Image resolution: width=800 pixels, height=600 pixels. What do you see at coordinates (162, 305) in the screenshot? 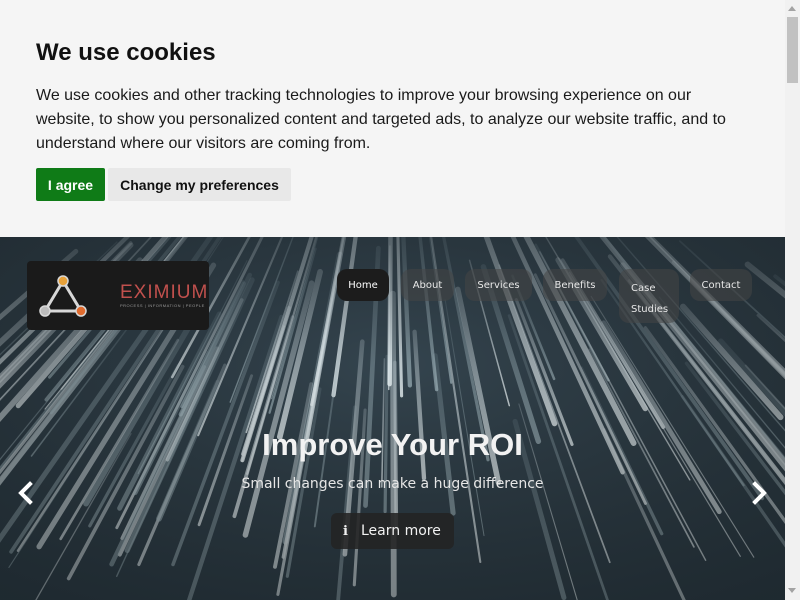
I see `logo-tagline: PROCESS | INFORMATION | PEOPLE` at bounding box center [162, 305].